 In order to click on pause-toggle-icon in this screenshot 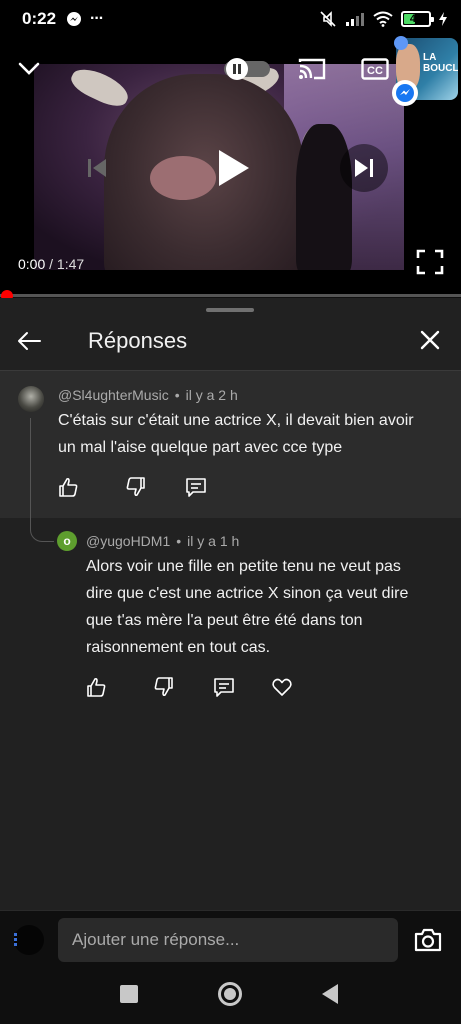, I will do `click(247, 69)`.